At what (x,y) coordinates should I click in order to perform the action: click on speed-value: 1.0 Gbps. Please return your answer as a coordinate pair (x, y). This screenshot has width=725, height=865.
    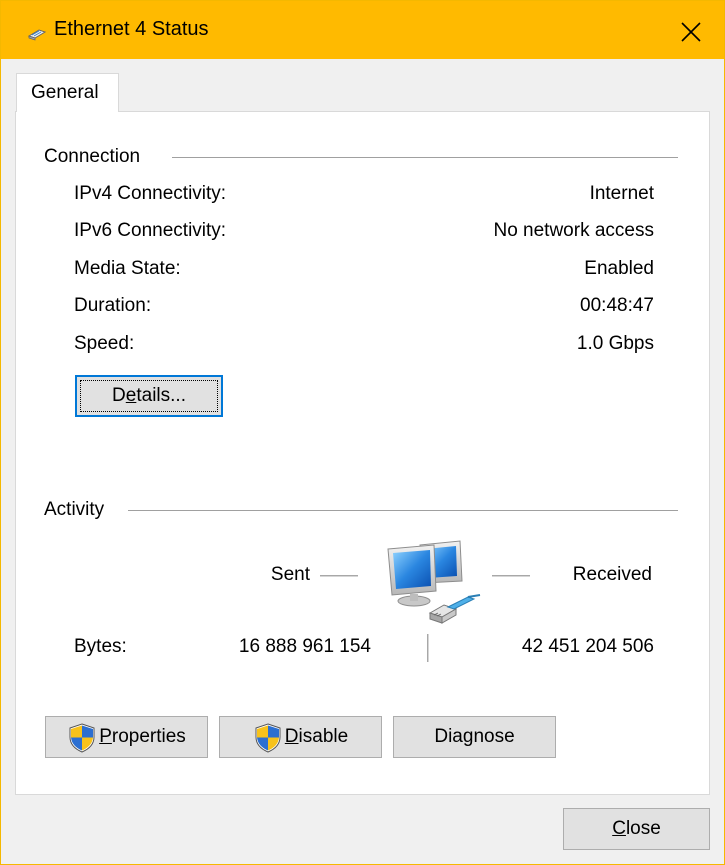
    Looking at the image, I should click on (615, 343).